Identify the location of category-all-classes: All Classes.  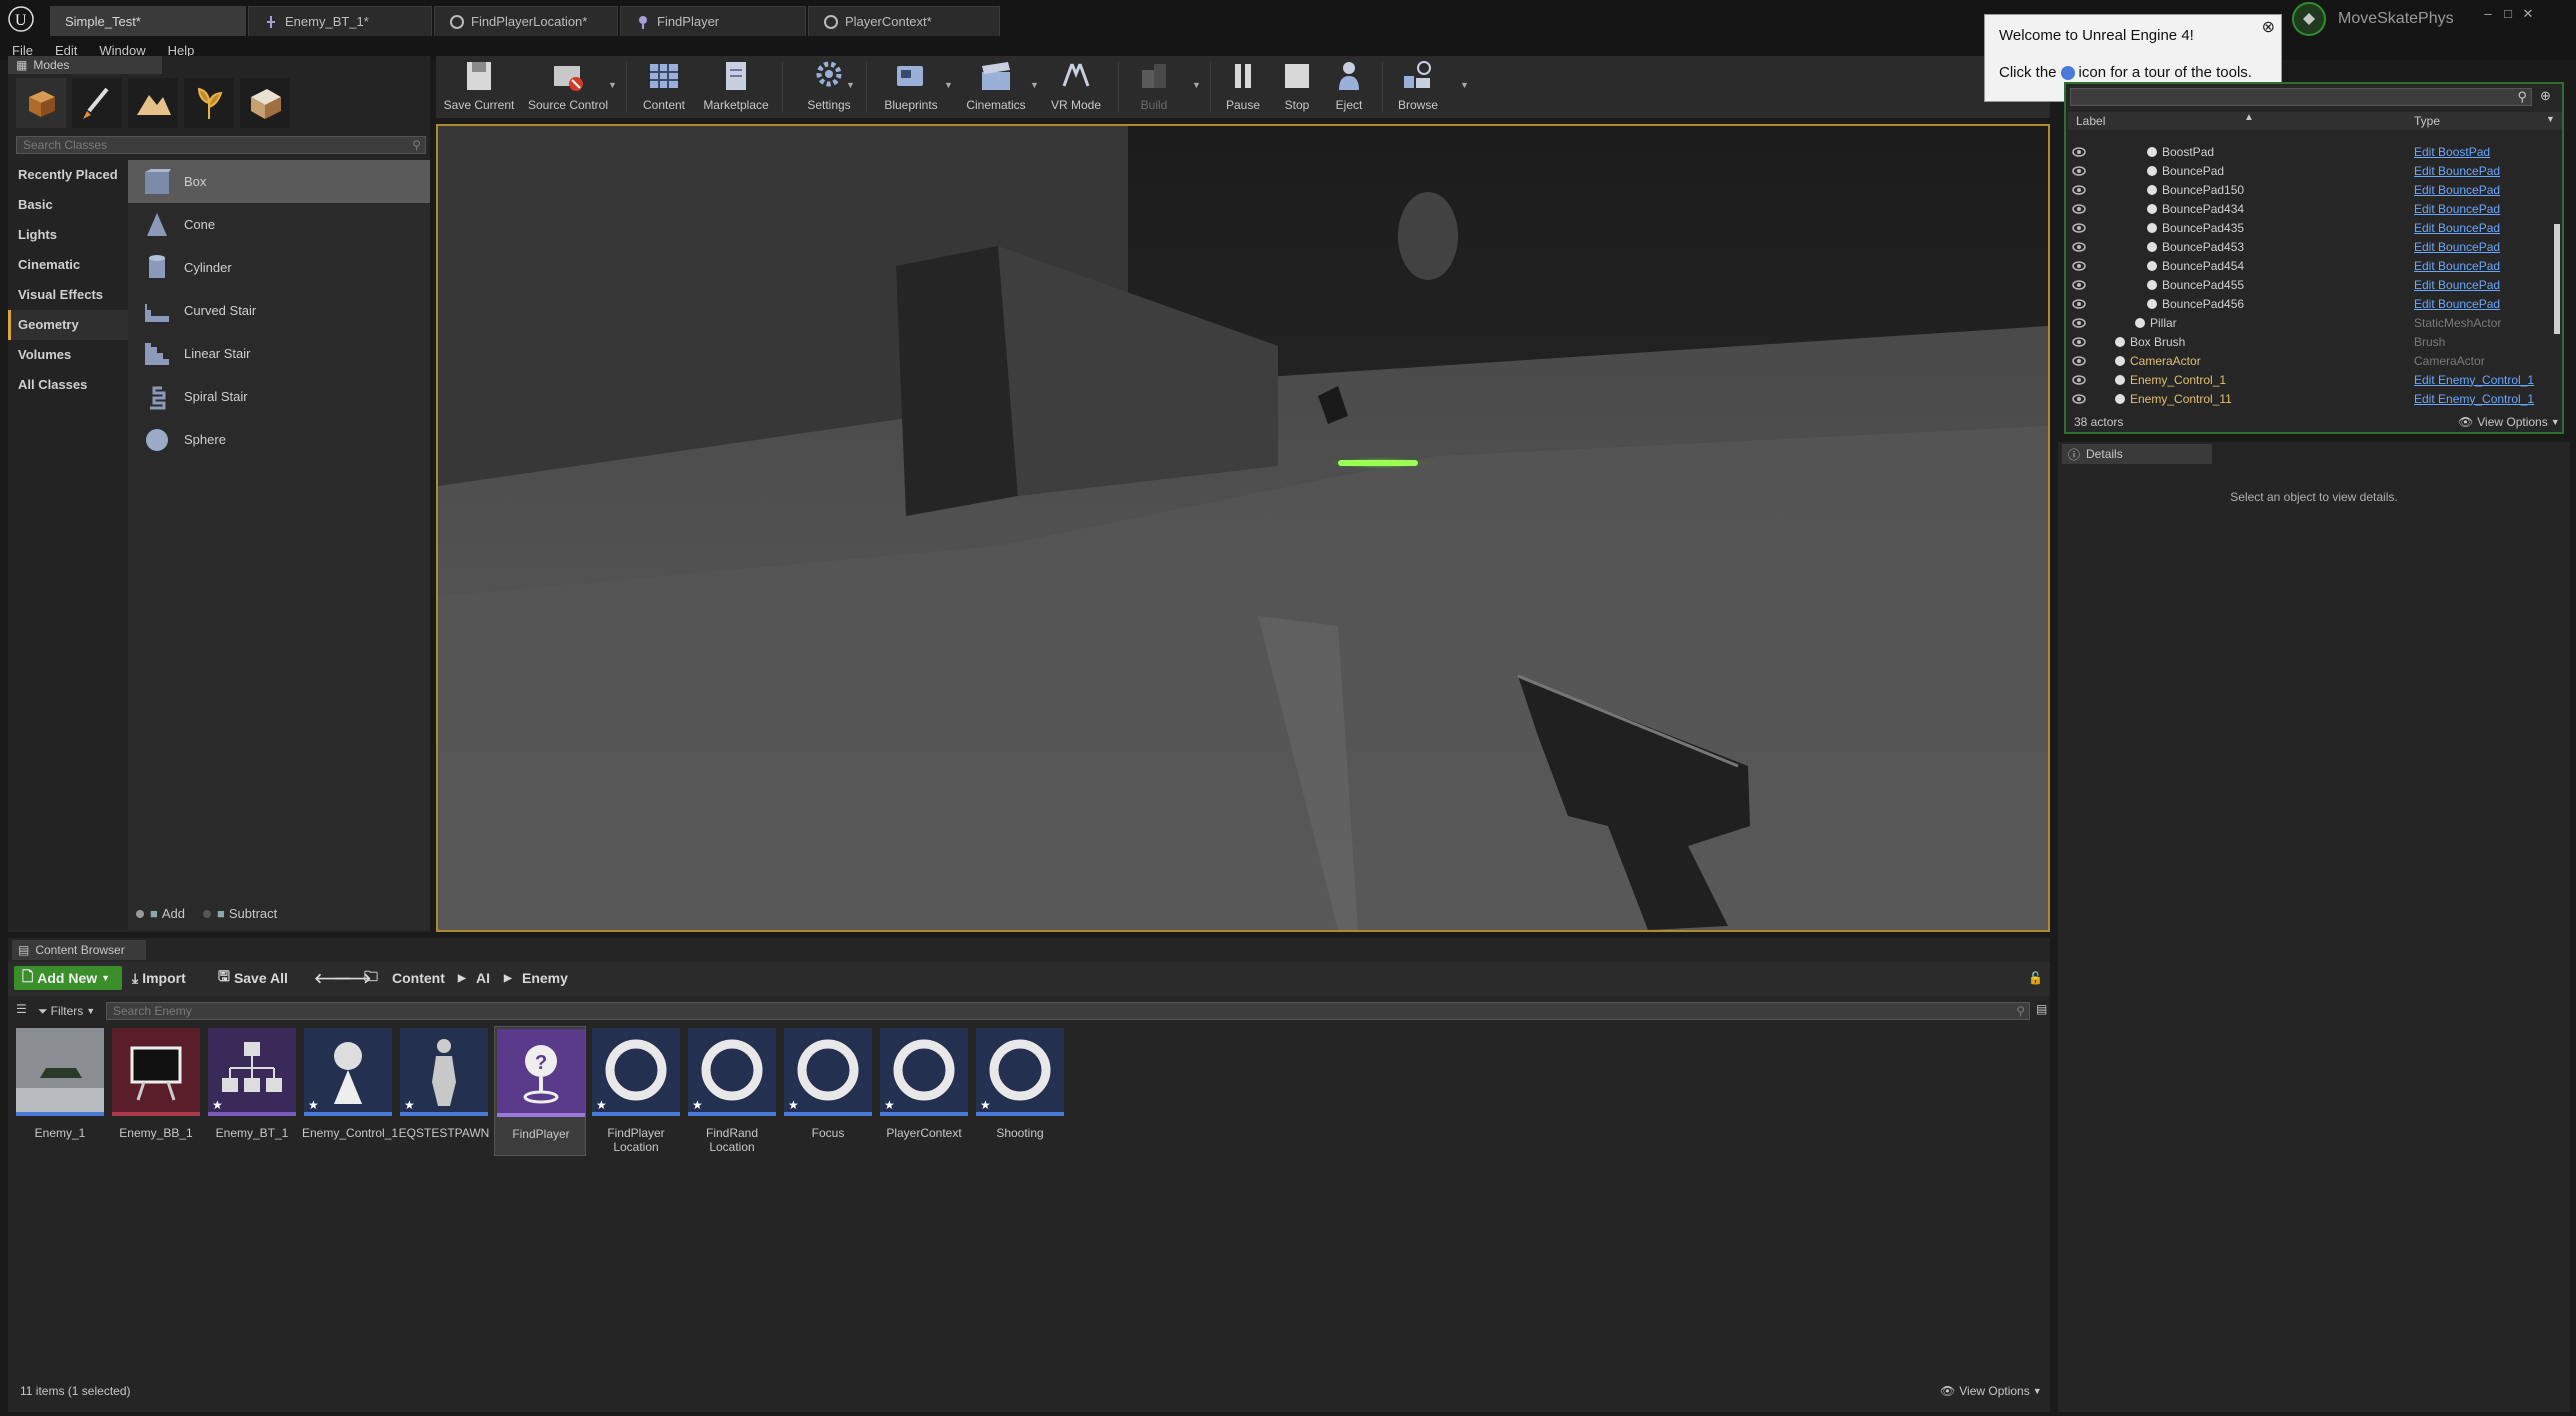
(68, 385).